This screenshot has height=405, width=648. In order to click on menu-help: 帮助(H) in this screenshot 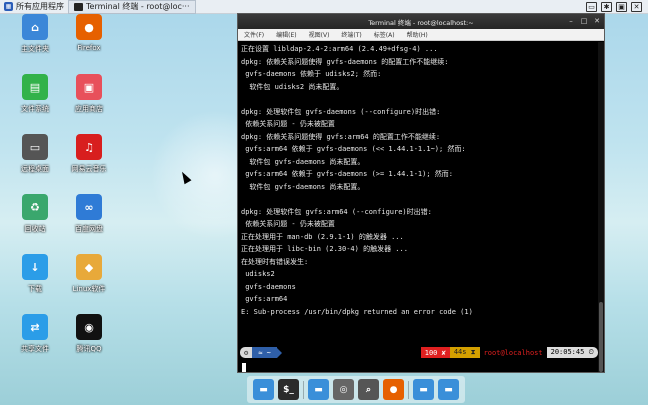, I will do `click(417, 34)`.